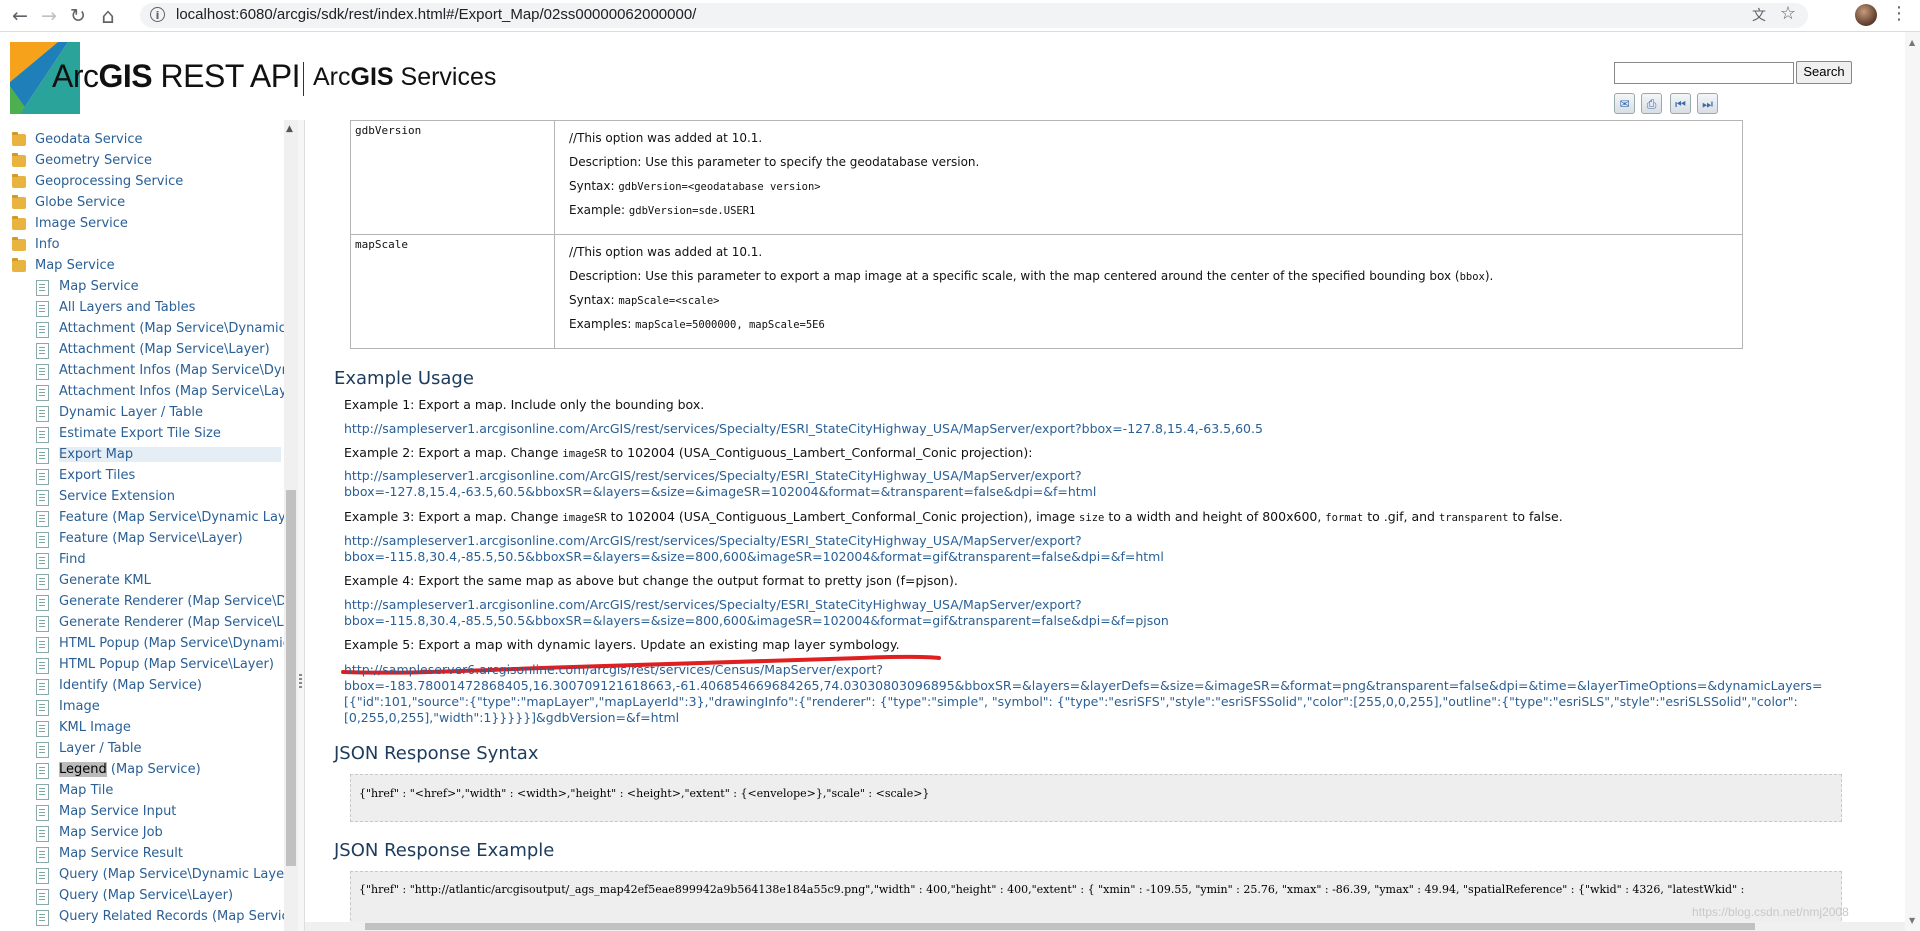 The height and width of the screenshot is (931, 1920). What do you see at coordinates (178, 517) in the screenshot?
I see `sidebar-item-label: Feature (Map Service\Dynamic Layer` at bounding box center [178, 517].